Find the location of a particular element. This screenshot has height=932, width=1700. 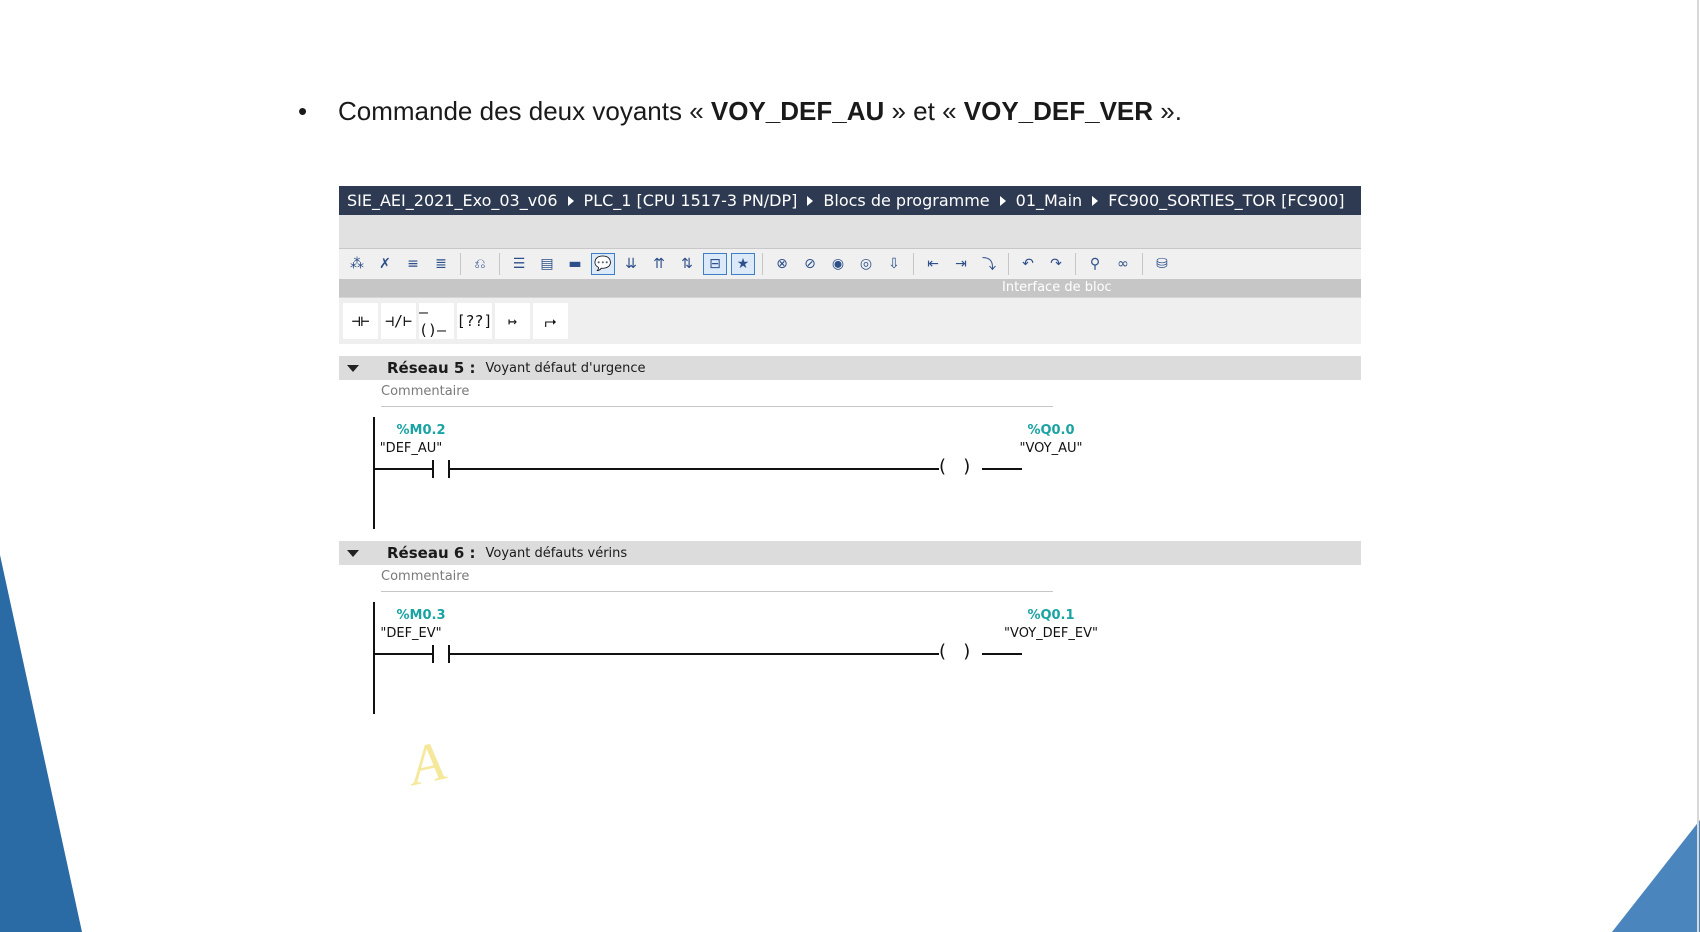

emphasis-voy-def-au: VOY_DEF_AU is located at coordinates (797, 111).